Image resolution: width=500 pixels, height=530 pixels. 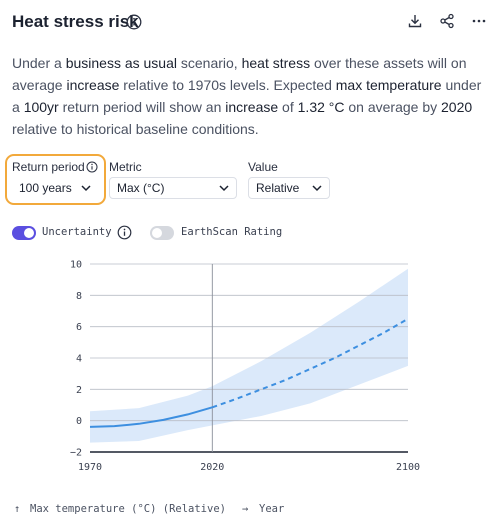 What do you see at coordinates (173, 188) in the screenshot?
I see `metric-select: Max (°C)` at bounding box center [173, 188].